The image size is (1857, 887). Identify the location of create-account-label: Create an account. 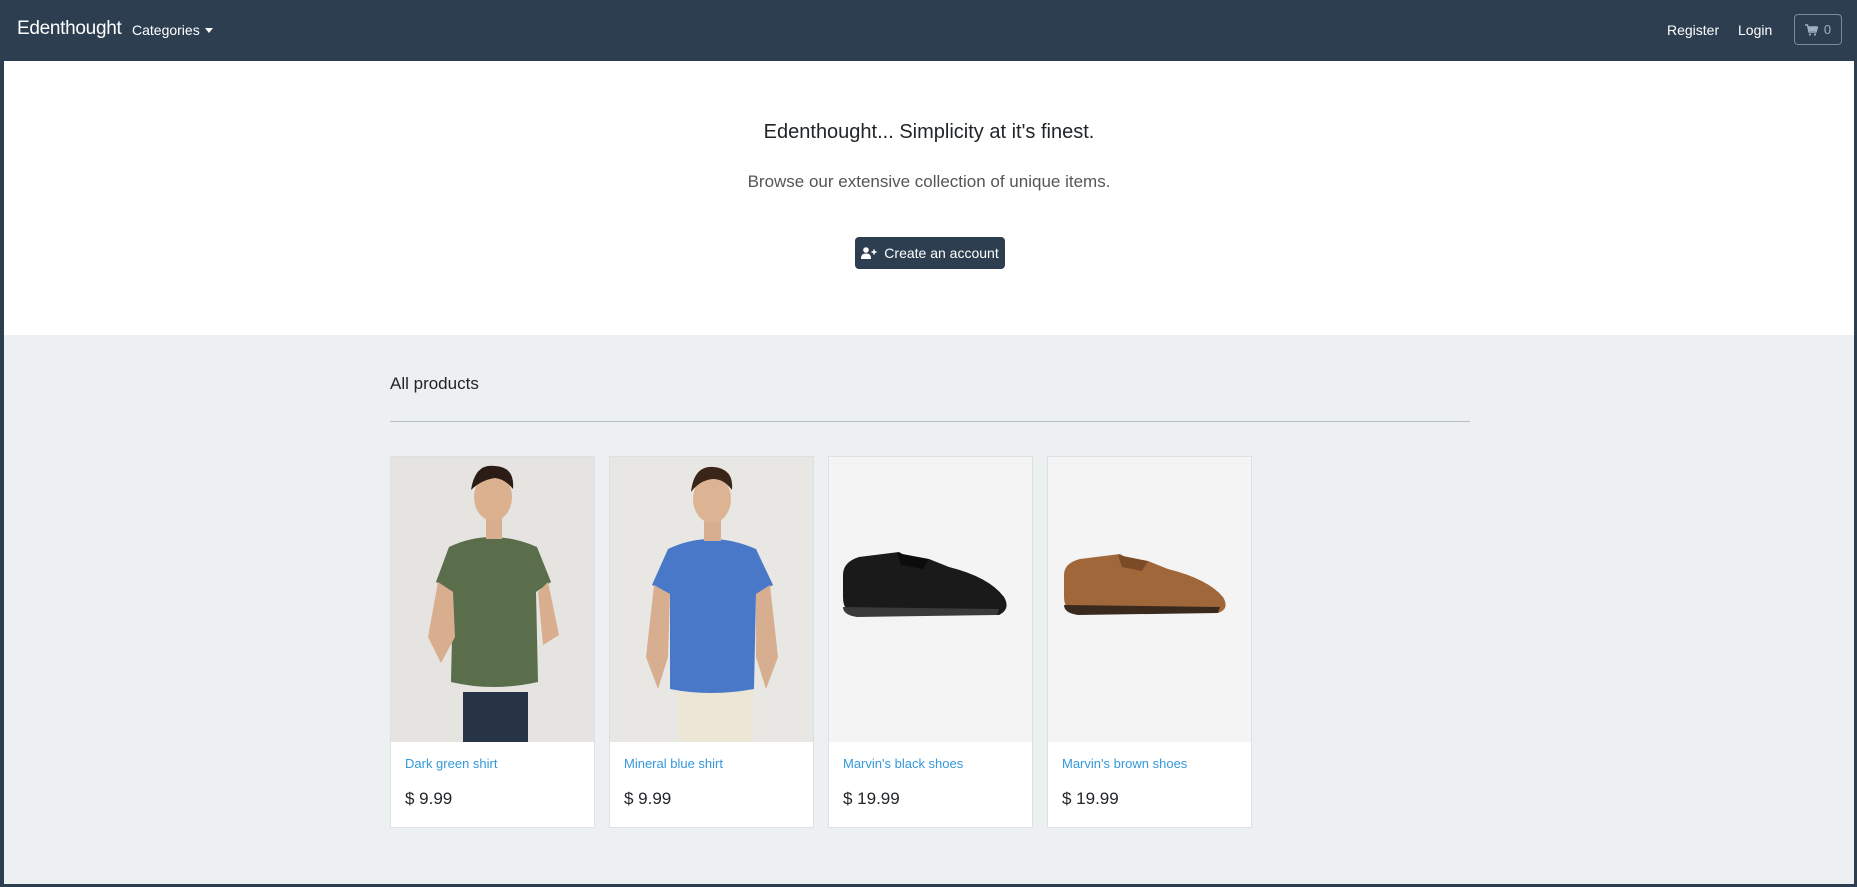
(941, 253).